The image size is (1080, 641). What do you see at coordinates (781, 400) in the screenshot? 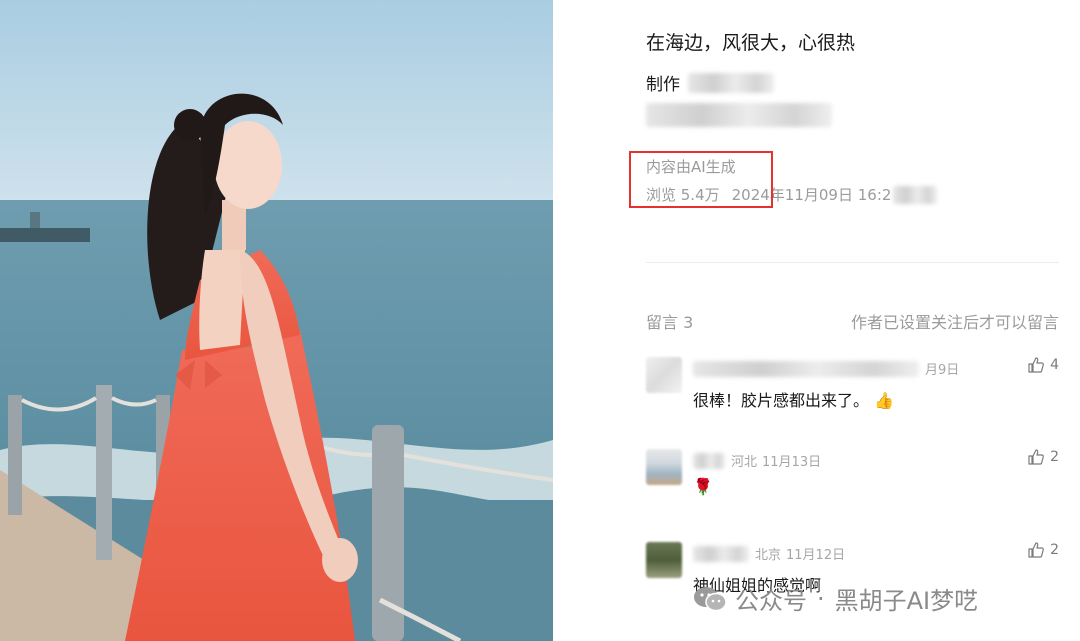
I see `comment-text-content: 很棒！胶片感都出来了。` at bounding box center [781, 400].